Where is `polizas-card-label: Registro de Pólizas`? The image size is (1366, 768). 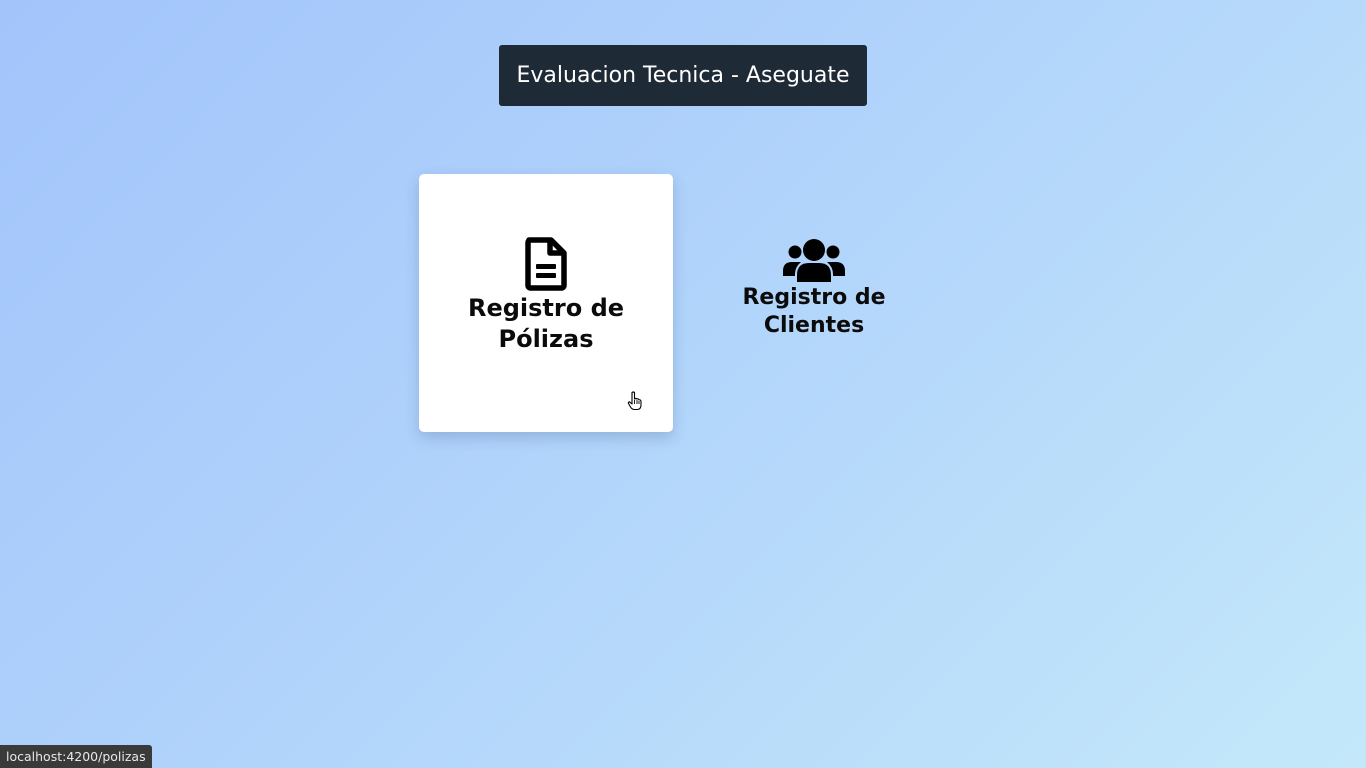 polizas-card-label: Registro de Pólizas is located at coordinates (546, 323).